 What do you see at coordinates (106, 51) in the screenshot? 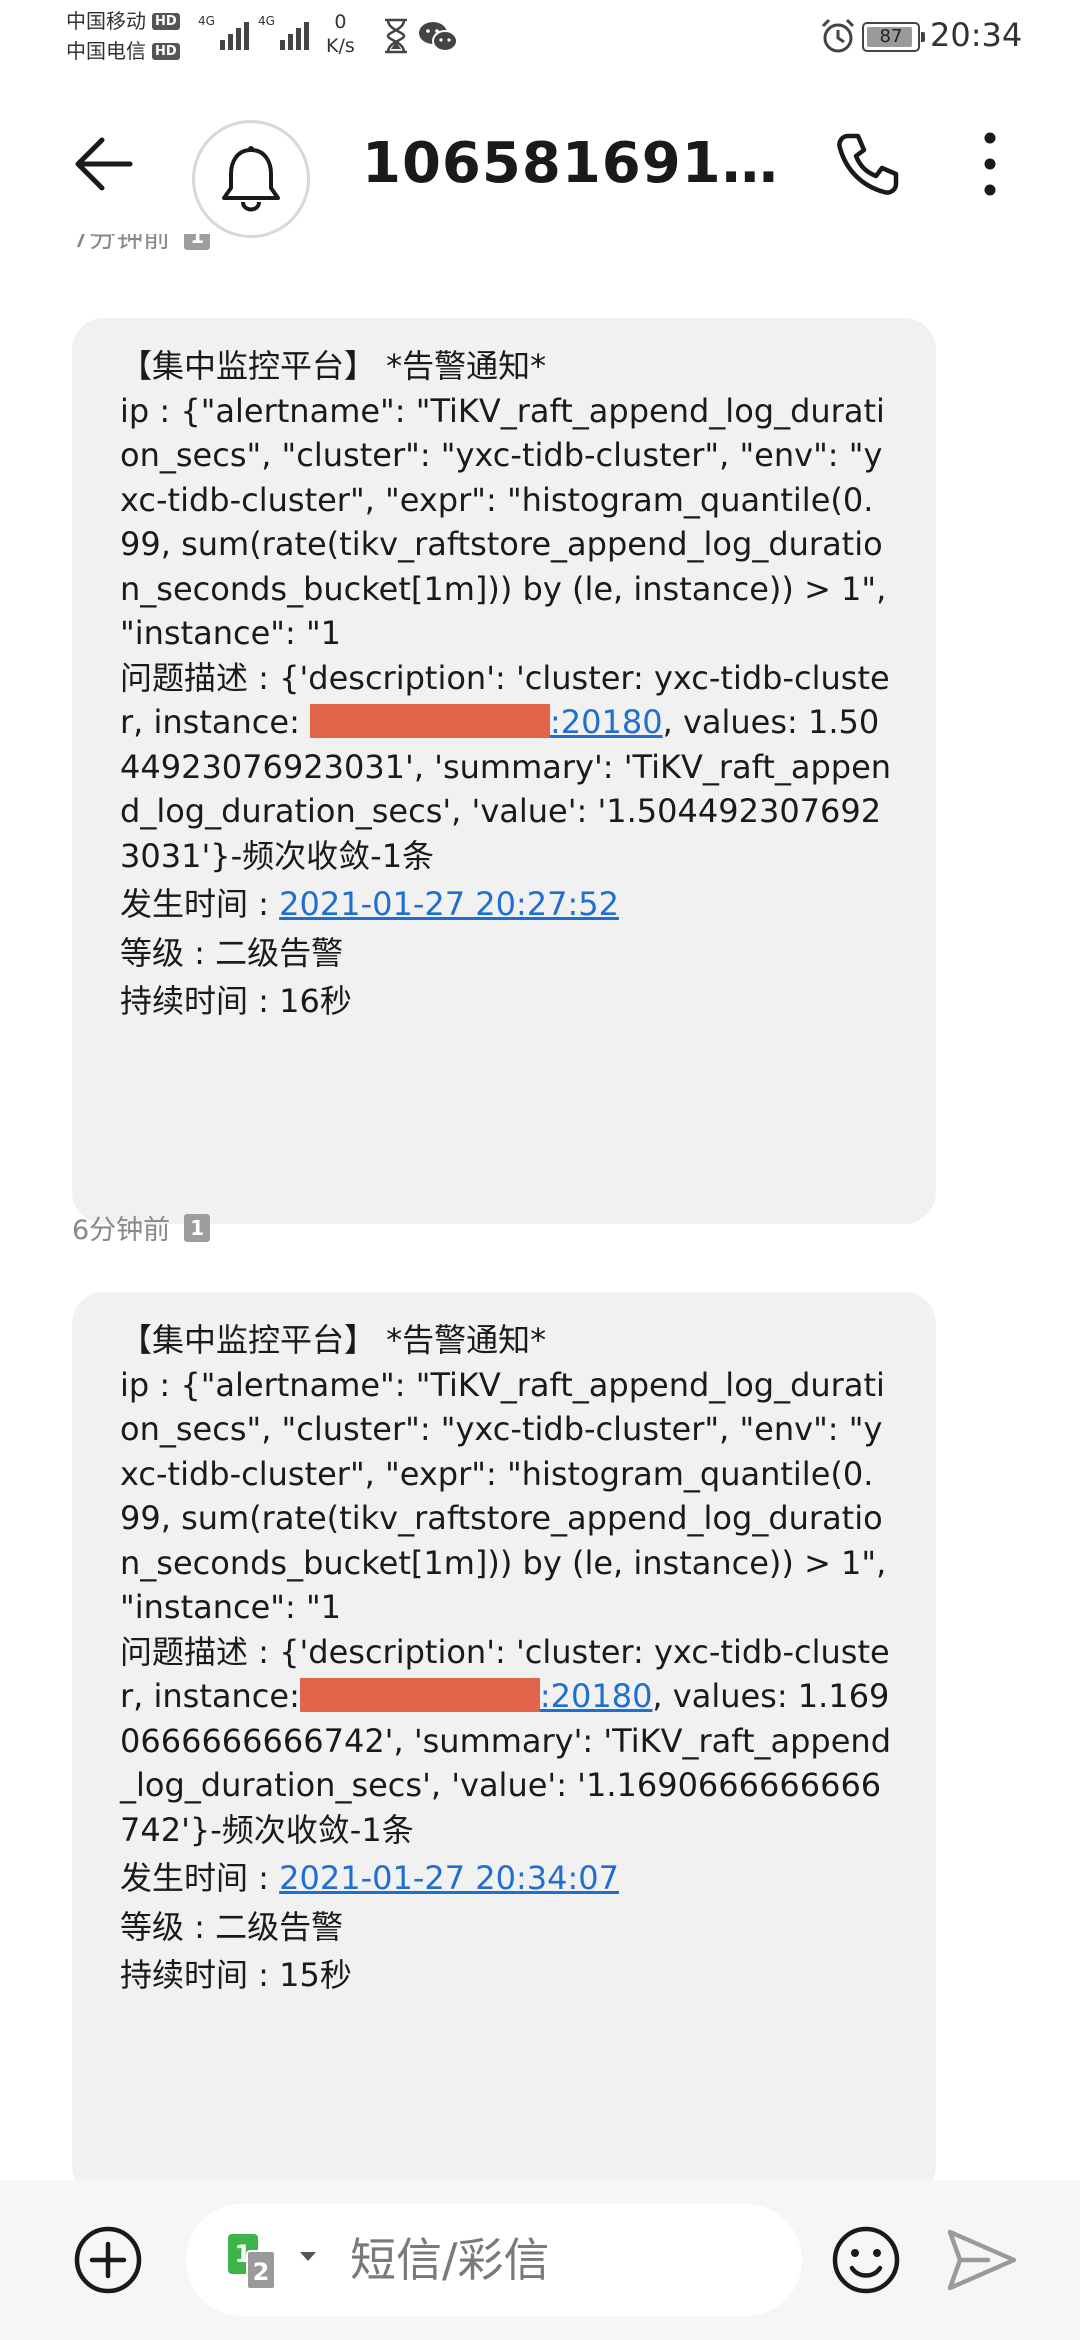
I see `carrier-name-2: 中国电信` at bounding box center [106, 51].